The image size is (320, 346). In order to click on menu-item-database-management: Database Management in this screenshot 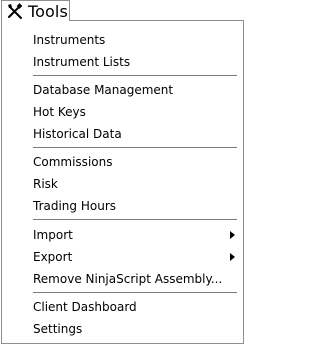, I will do `click(135, 90)`.